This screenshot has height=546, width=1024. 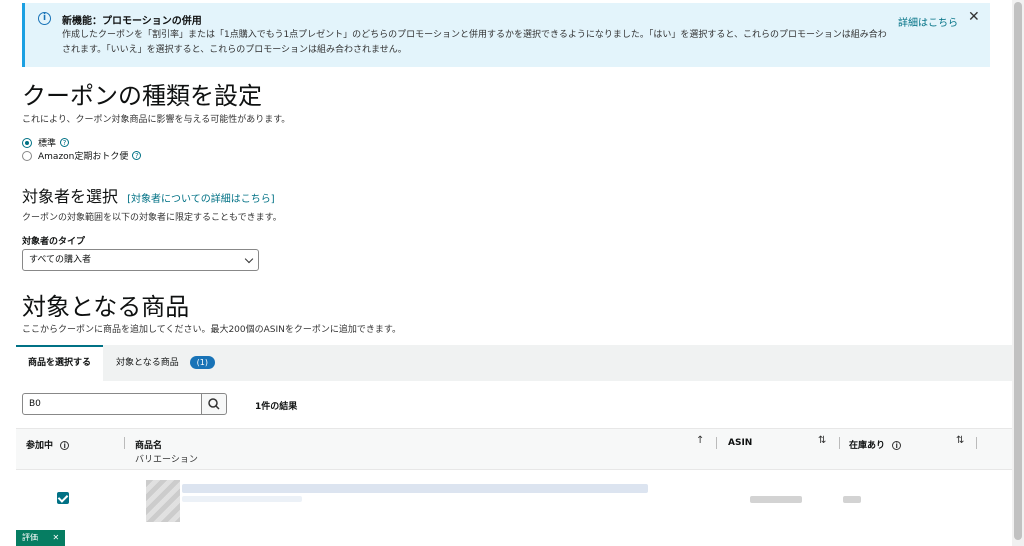 What do you see at coordinates (201, 199) in the screenshot?
I see `audience-details-link: [対象者についての詳細はこちら]` at bounding box center [201, 199].